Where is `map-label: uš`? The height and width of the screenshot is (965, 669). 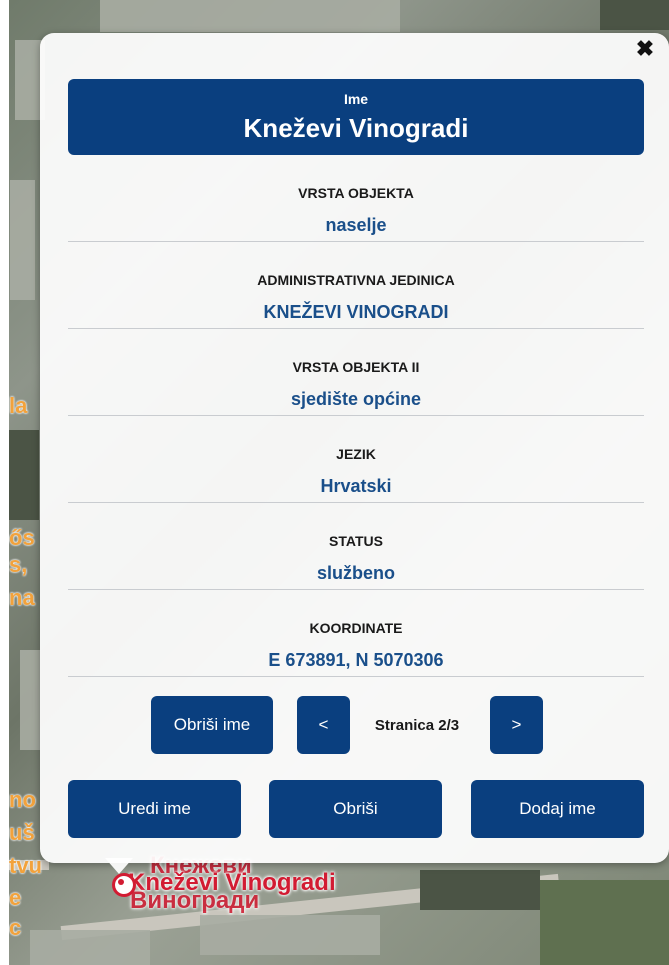
map-label: uš is located at coordinates (22, 832).